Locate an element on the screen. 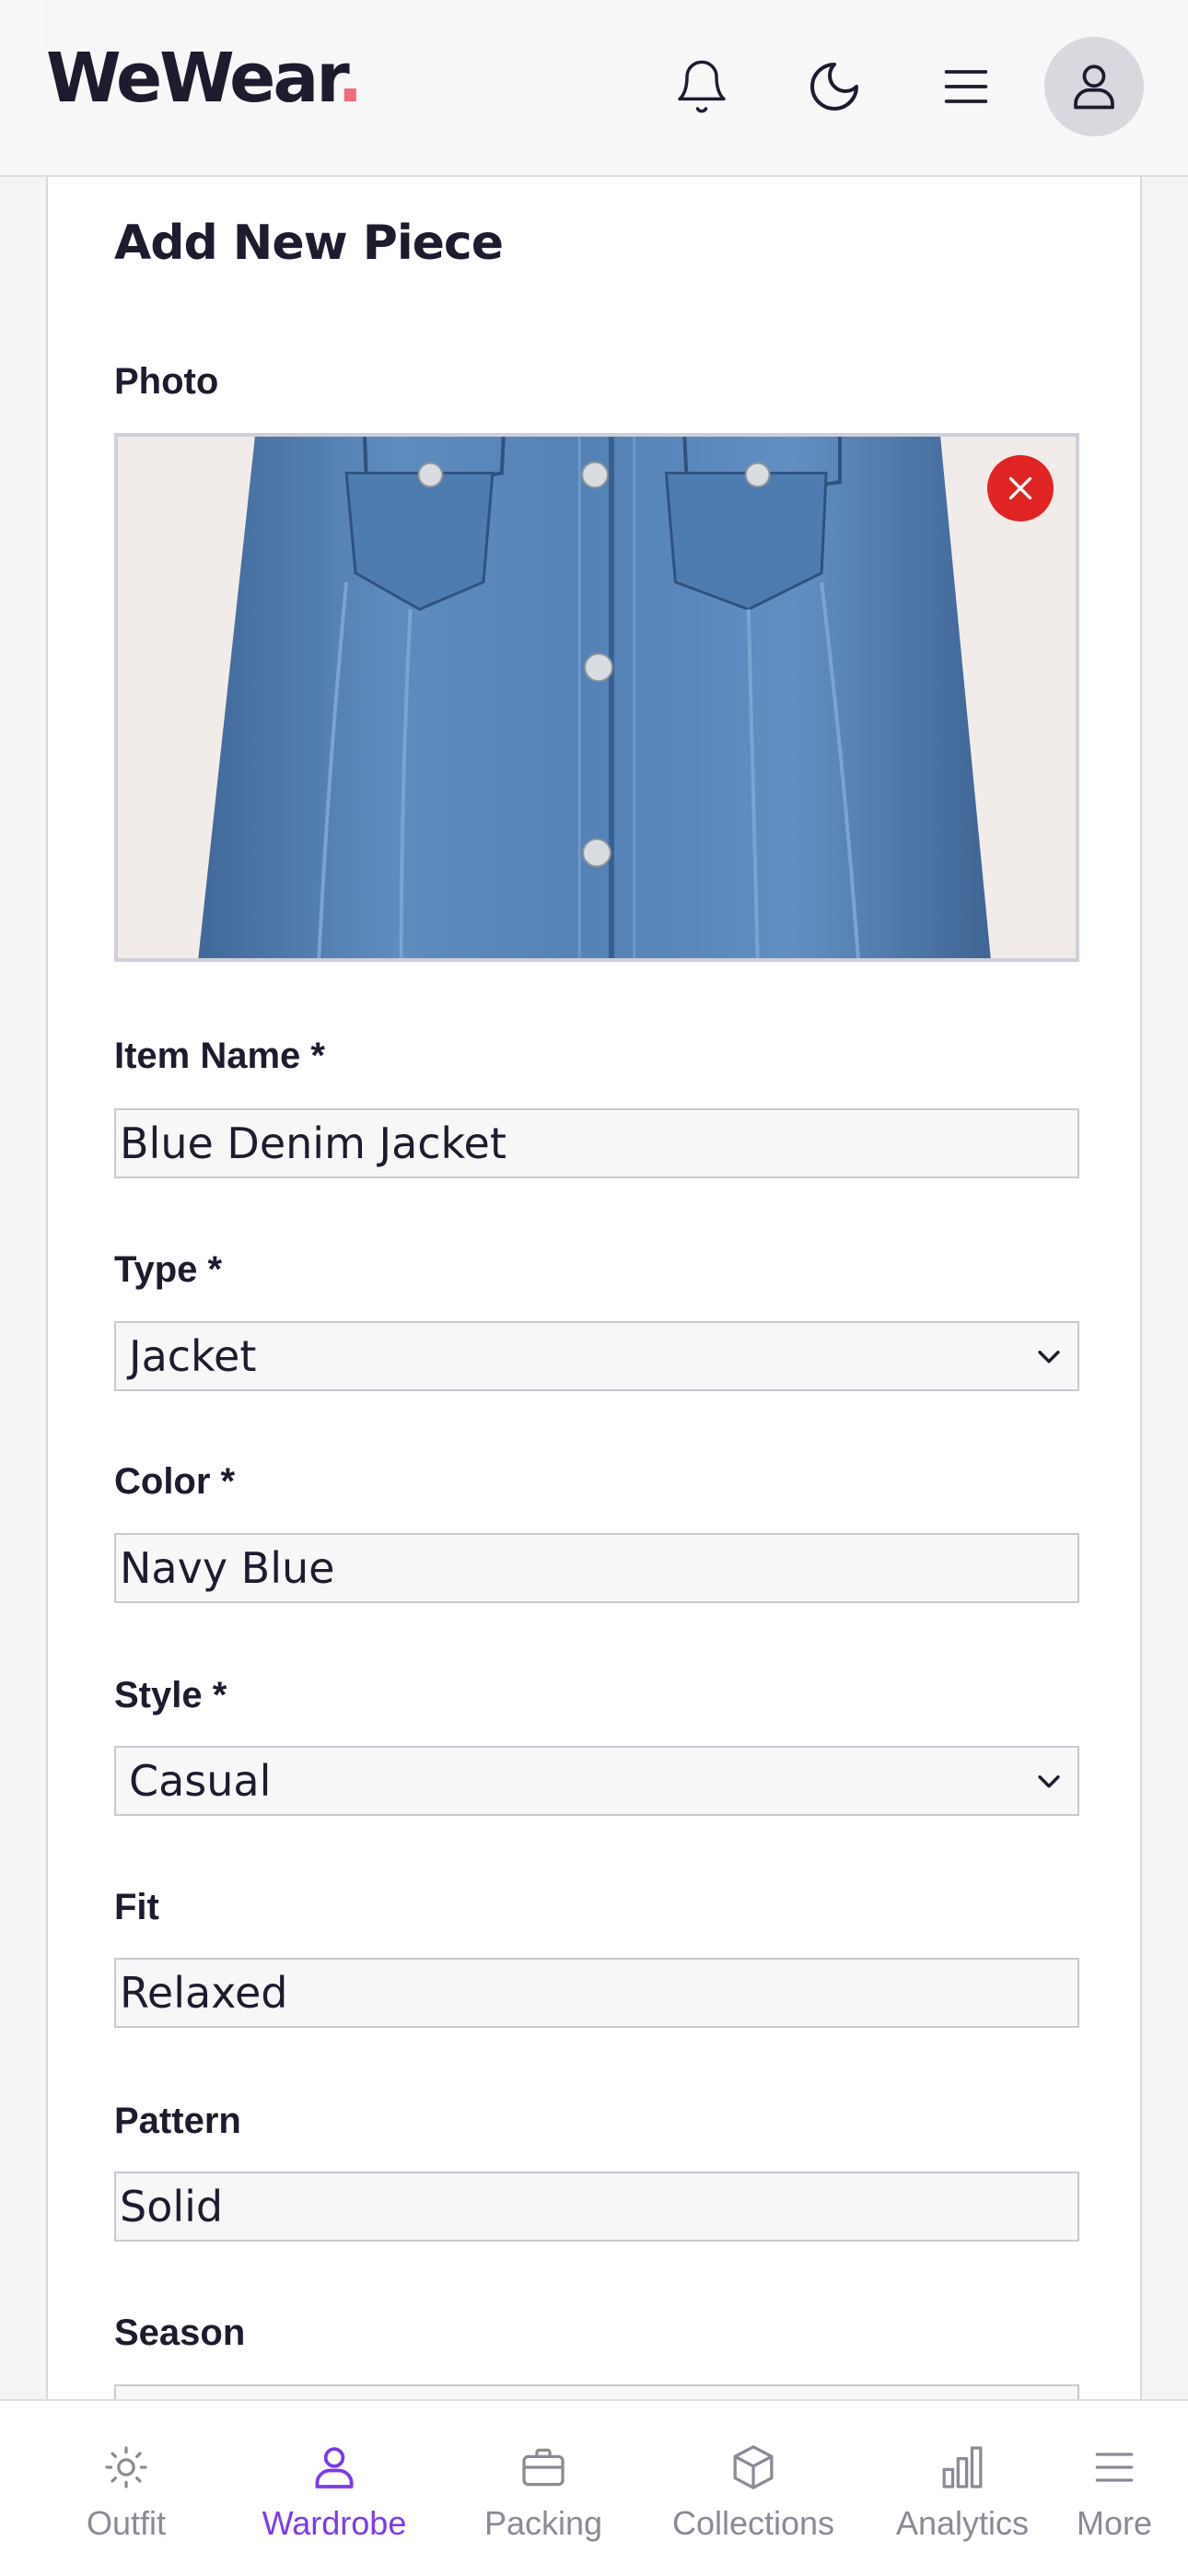 This screenshot has height=2576, width=1188. notifications-button is located at coordinates (702, 87).